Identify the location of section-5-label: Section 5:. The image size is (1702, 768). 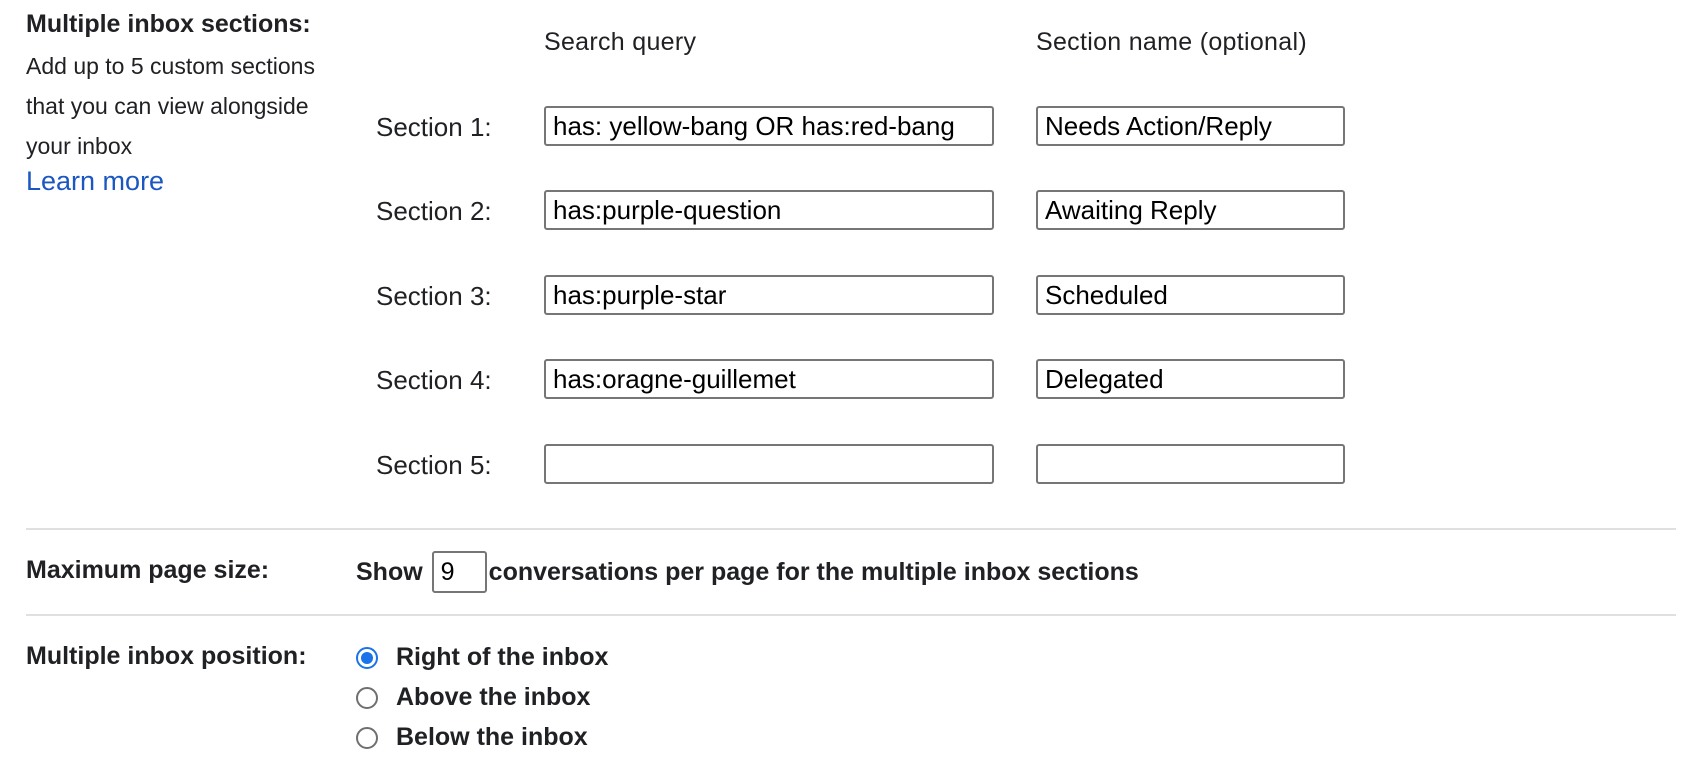
(434, 465).